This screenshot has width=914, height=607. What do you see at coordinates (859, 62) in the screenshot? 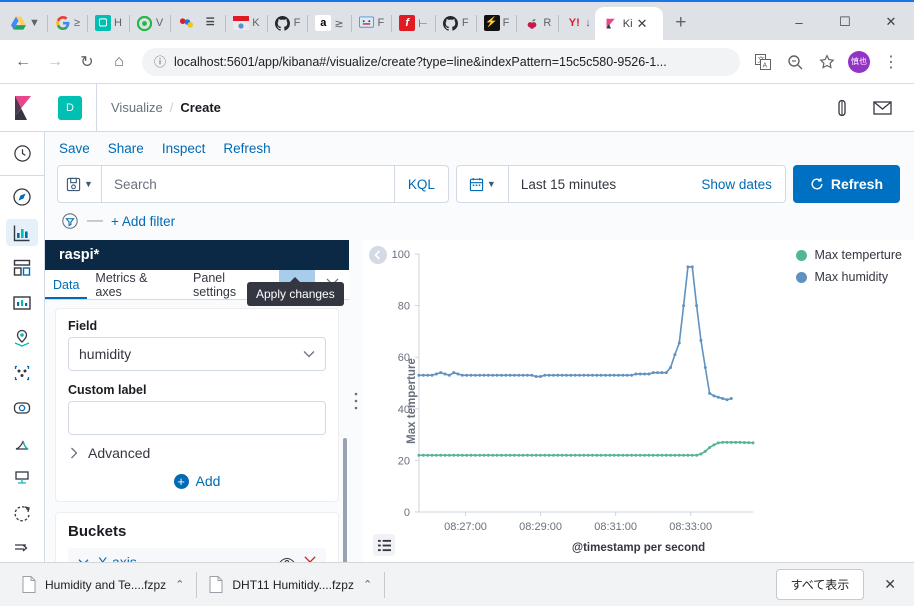
I see `profile-avatar: 慎也` at bounding box center [859, 62].